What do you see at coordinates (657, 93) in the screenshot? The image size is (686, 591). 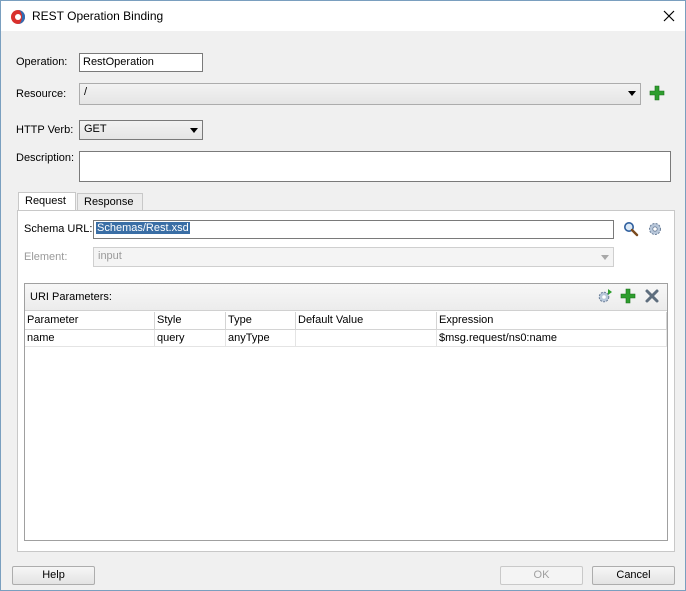 I see `add-resource-icon` at bounding box center [657, 93].